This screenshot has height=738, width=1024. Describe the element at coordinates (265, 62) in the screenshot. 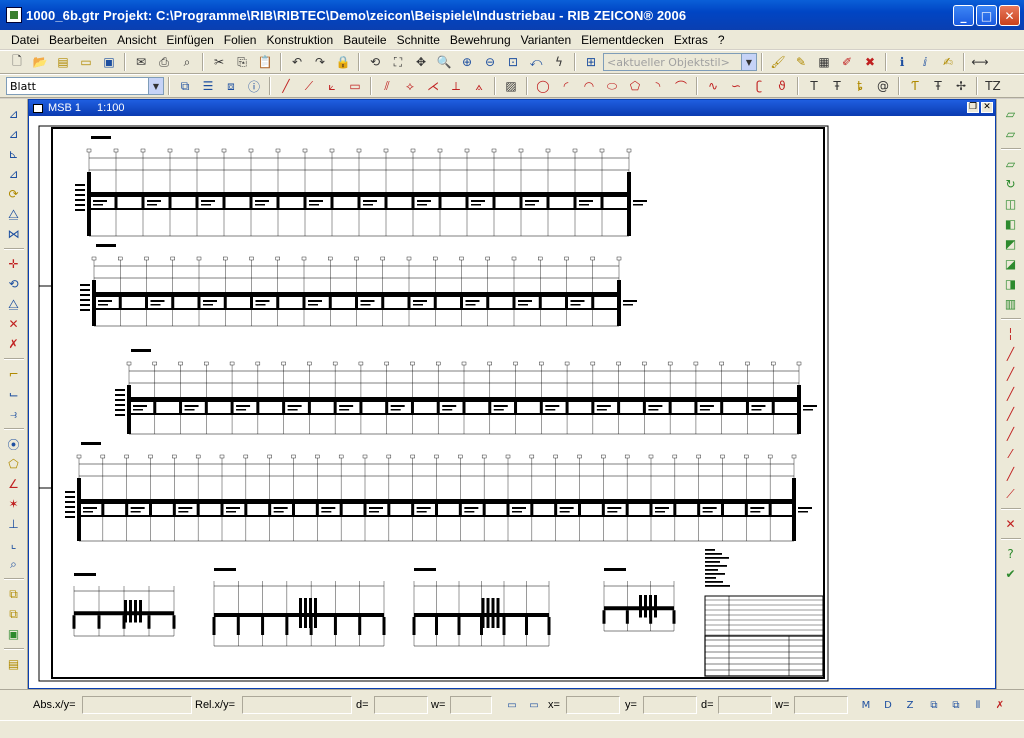

I see `paste-icon: 📋` at that location.